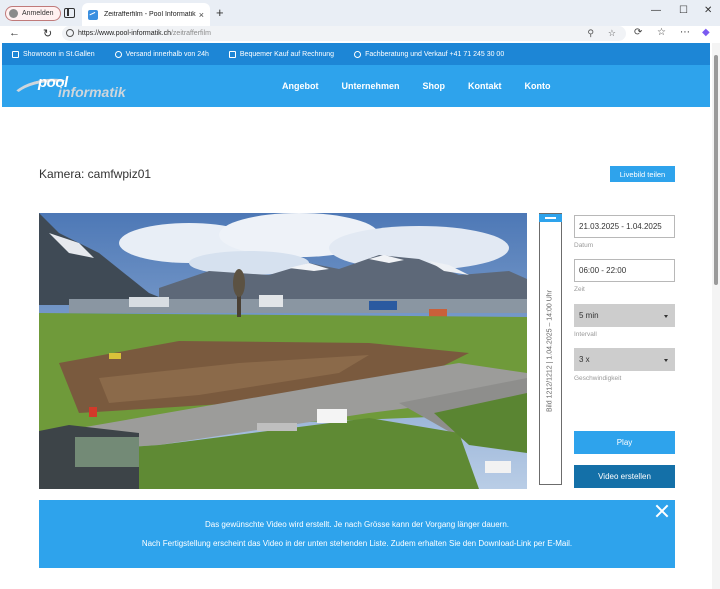  I want to click on profile-button: Anmelden, so click(33, 13).